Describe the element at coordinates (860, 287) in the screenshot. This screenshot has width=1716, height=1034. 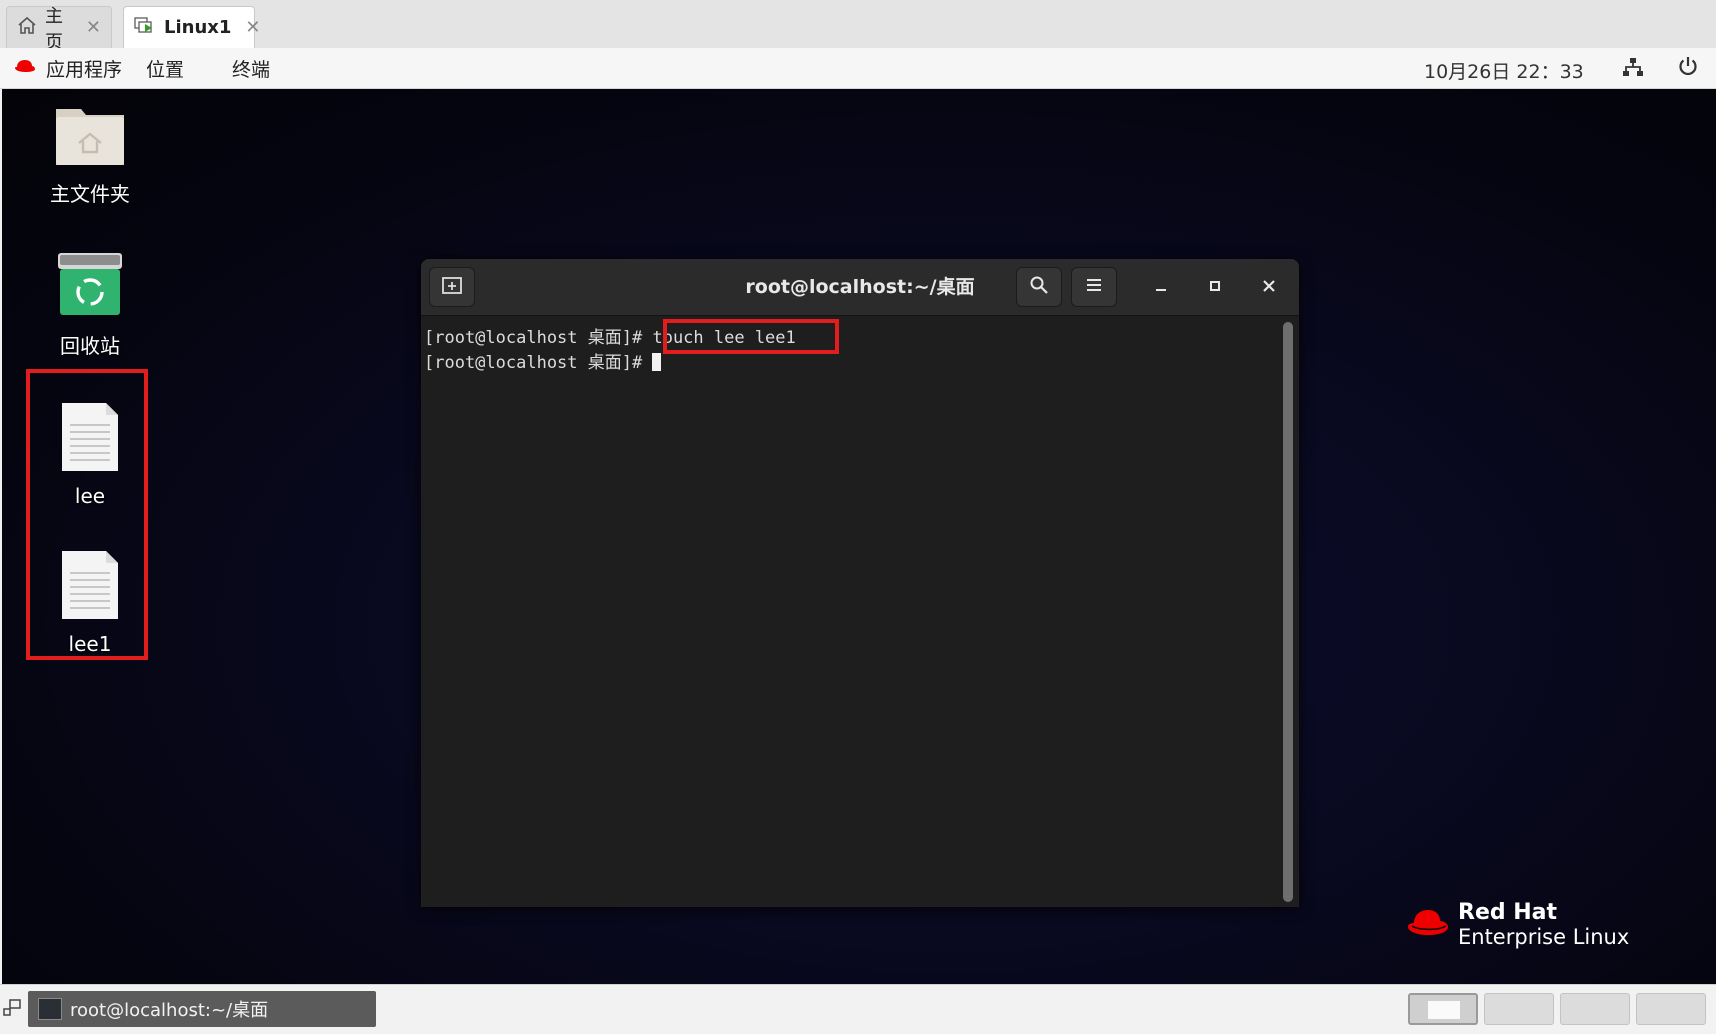
I see `terminal-header-bar: root@localhost:~/桌面` at that location.